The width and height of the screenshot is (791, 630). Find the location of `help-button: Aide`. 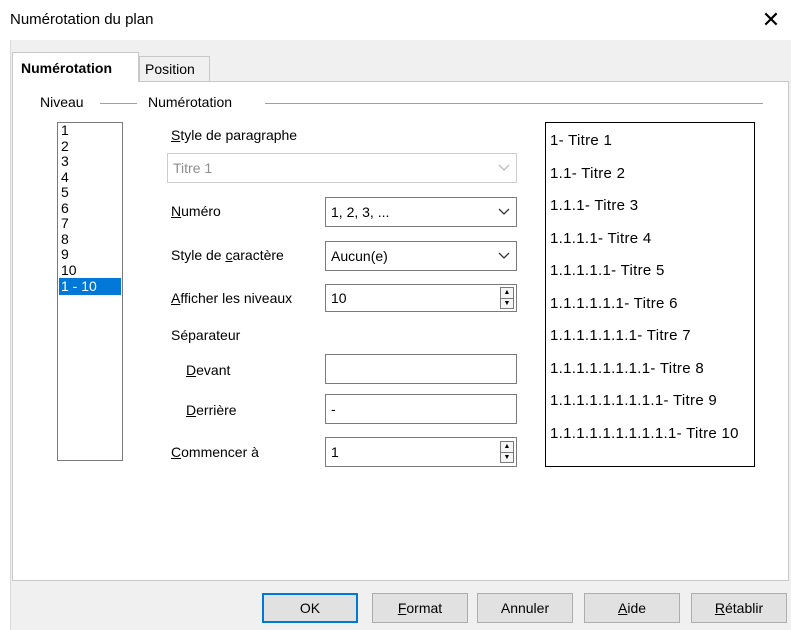

help-button: Aide is located at coordinates (632, 608).